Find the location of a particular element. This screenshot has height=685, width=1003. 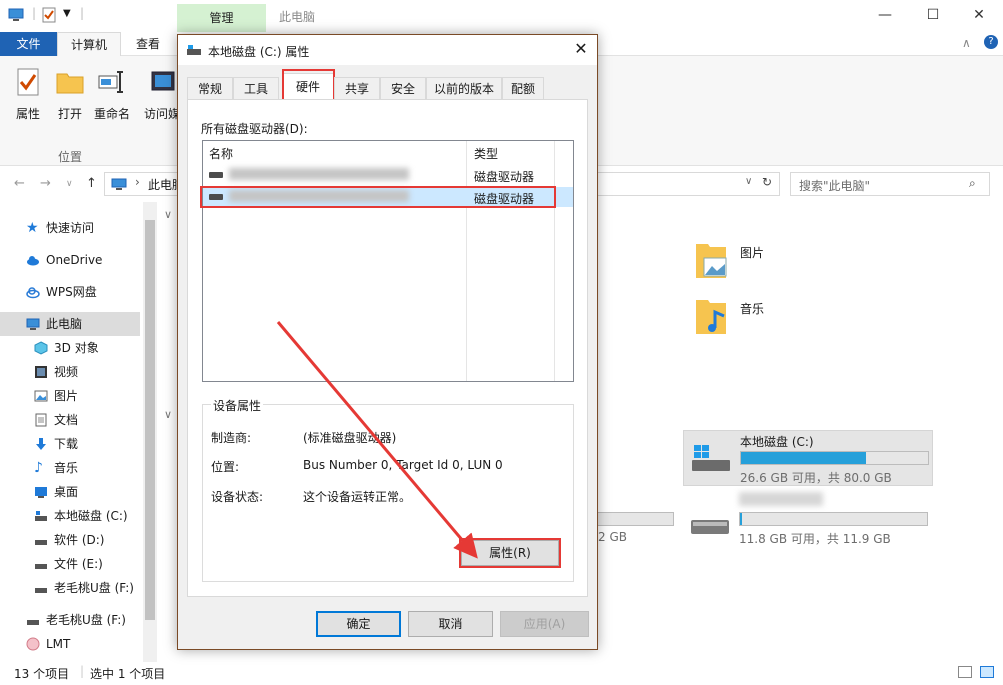

window-title: 此电脑 is located at coordinates (297, 17).